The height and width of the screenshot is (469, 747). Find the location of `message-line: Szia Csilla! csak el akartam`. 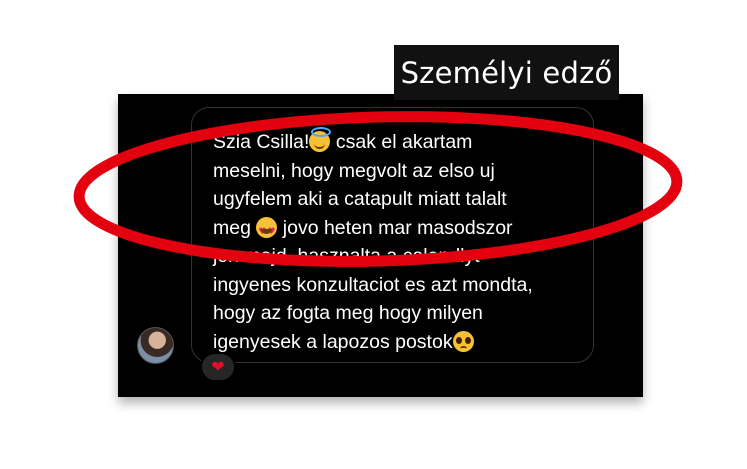

message-line: Szia Csilla! csak el akartam is located at coordinates (343, 140).